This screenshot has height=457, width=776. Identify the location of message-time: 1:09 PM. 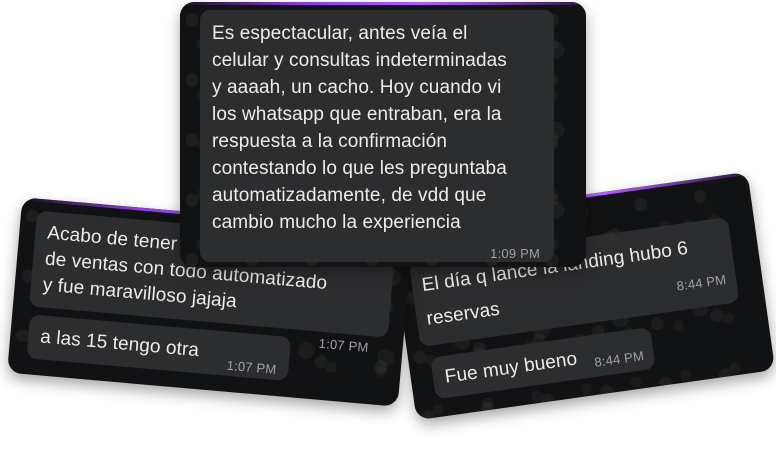
(515, 253).